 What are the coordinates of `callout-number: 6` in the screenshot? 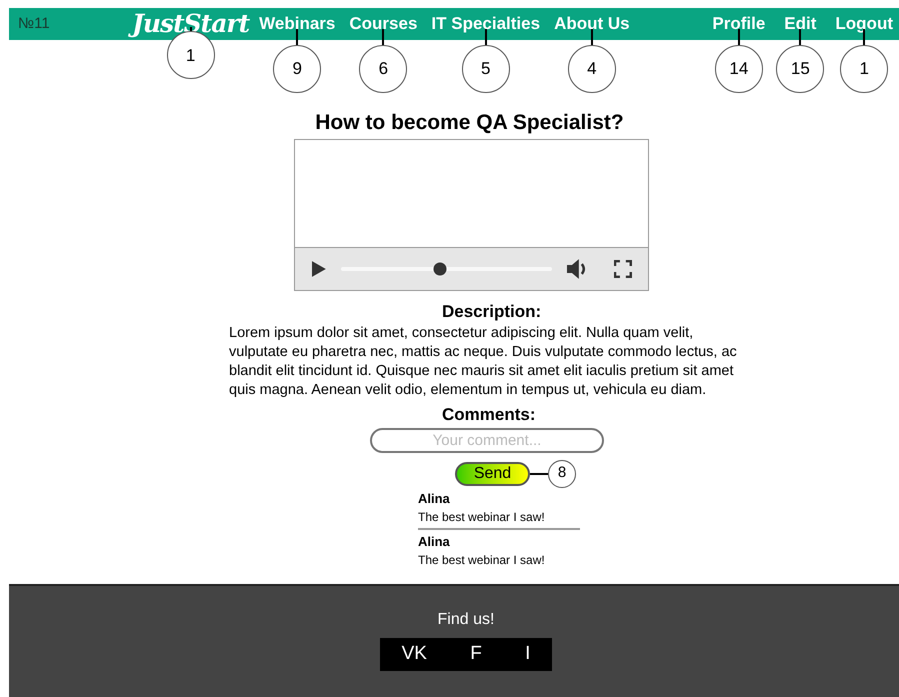 It's located at (383, 69).